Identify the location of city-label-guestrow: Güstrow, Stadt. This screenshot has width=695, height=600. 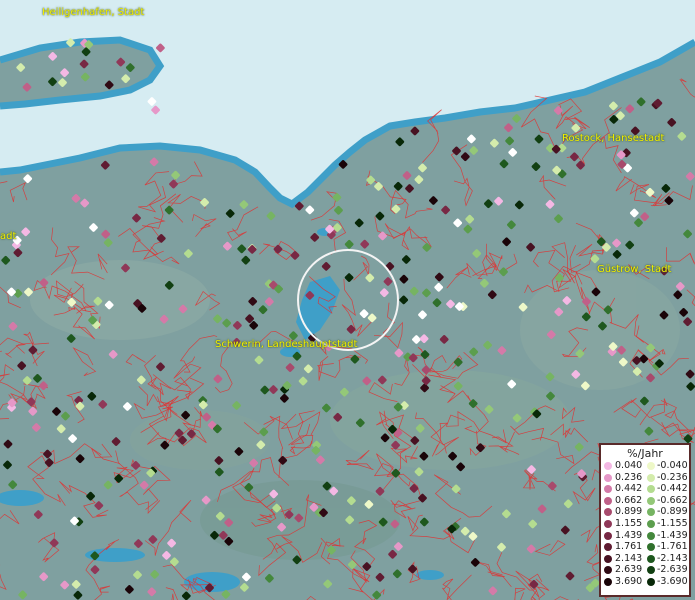
(634, 269).